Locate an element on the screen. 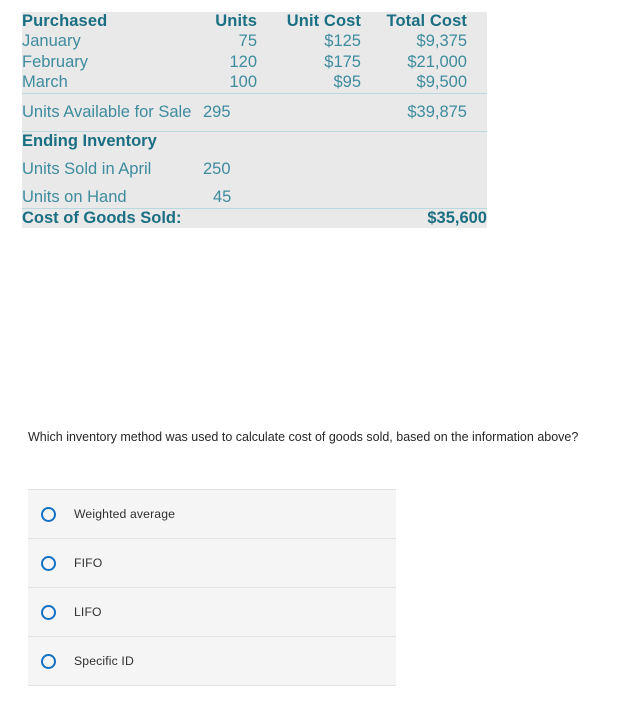  row-units-sold-april: 250 is located at coordinates (217, 168).